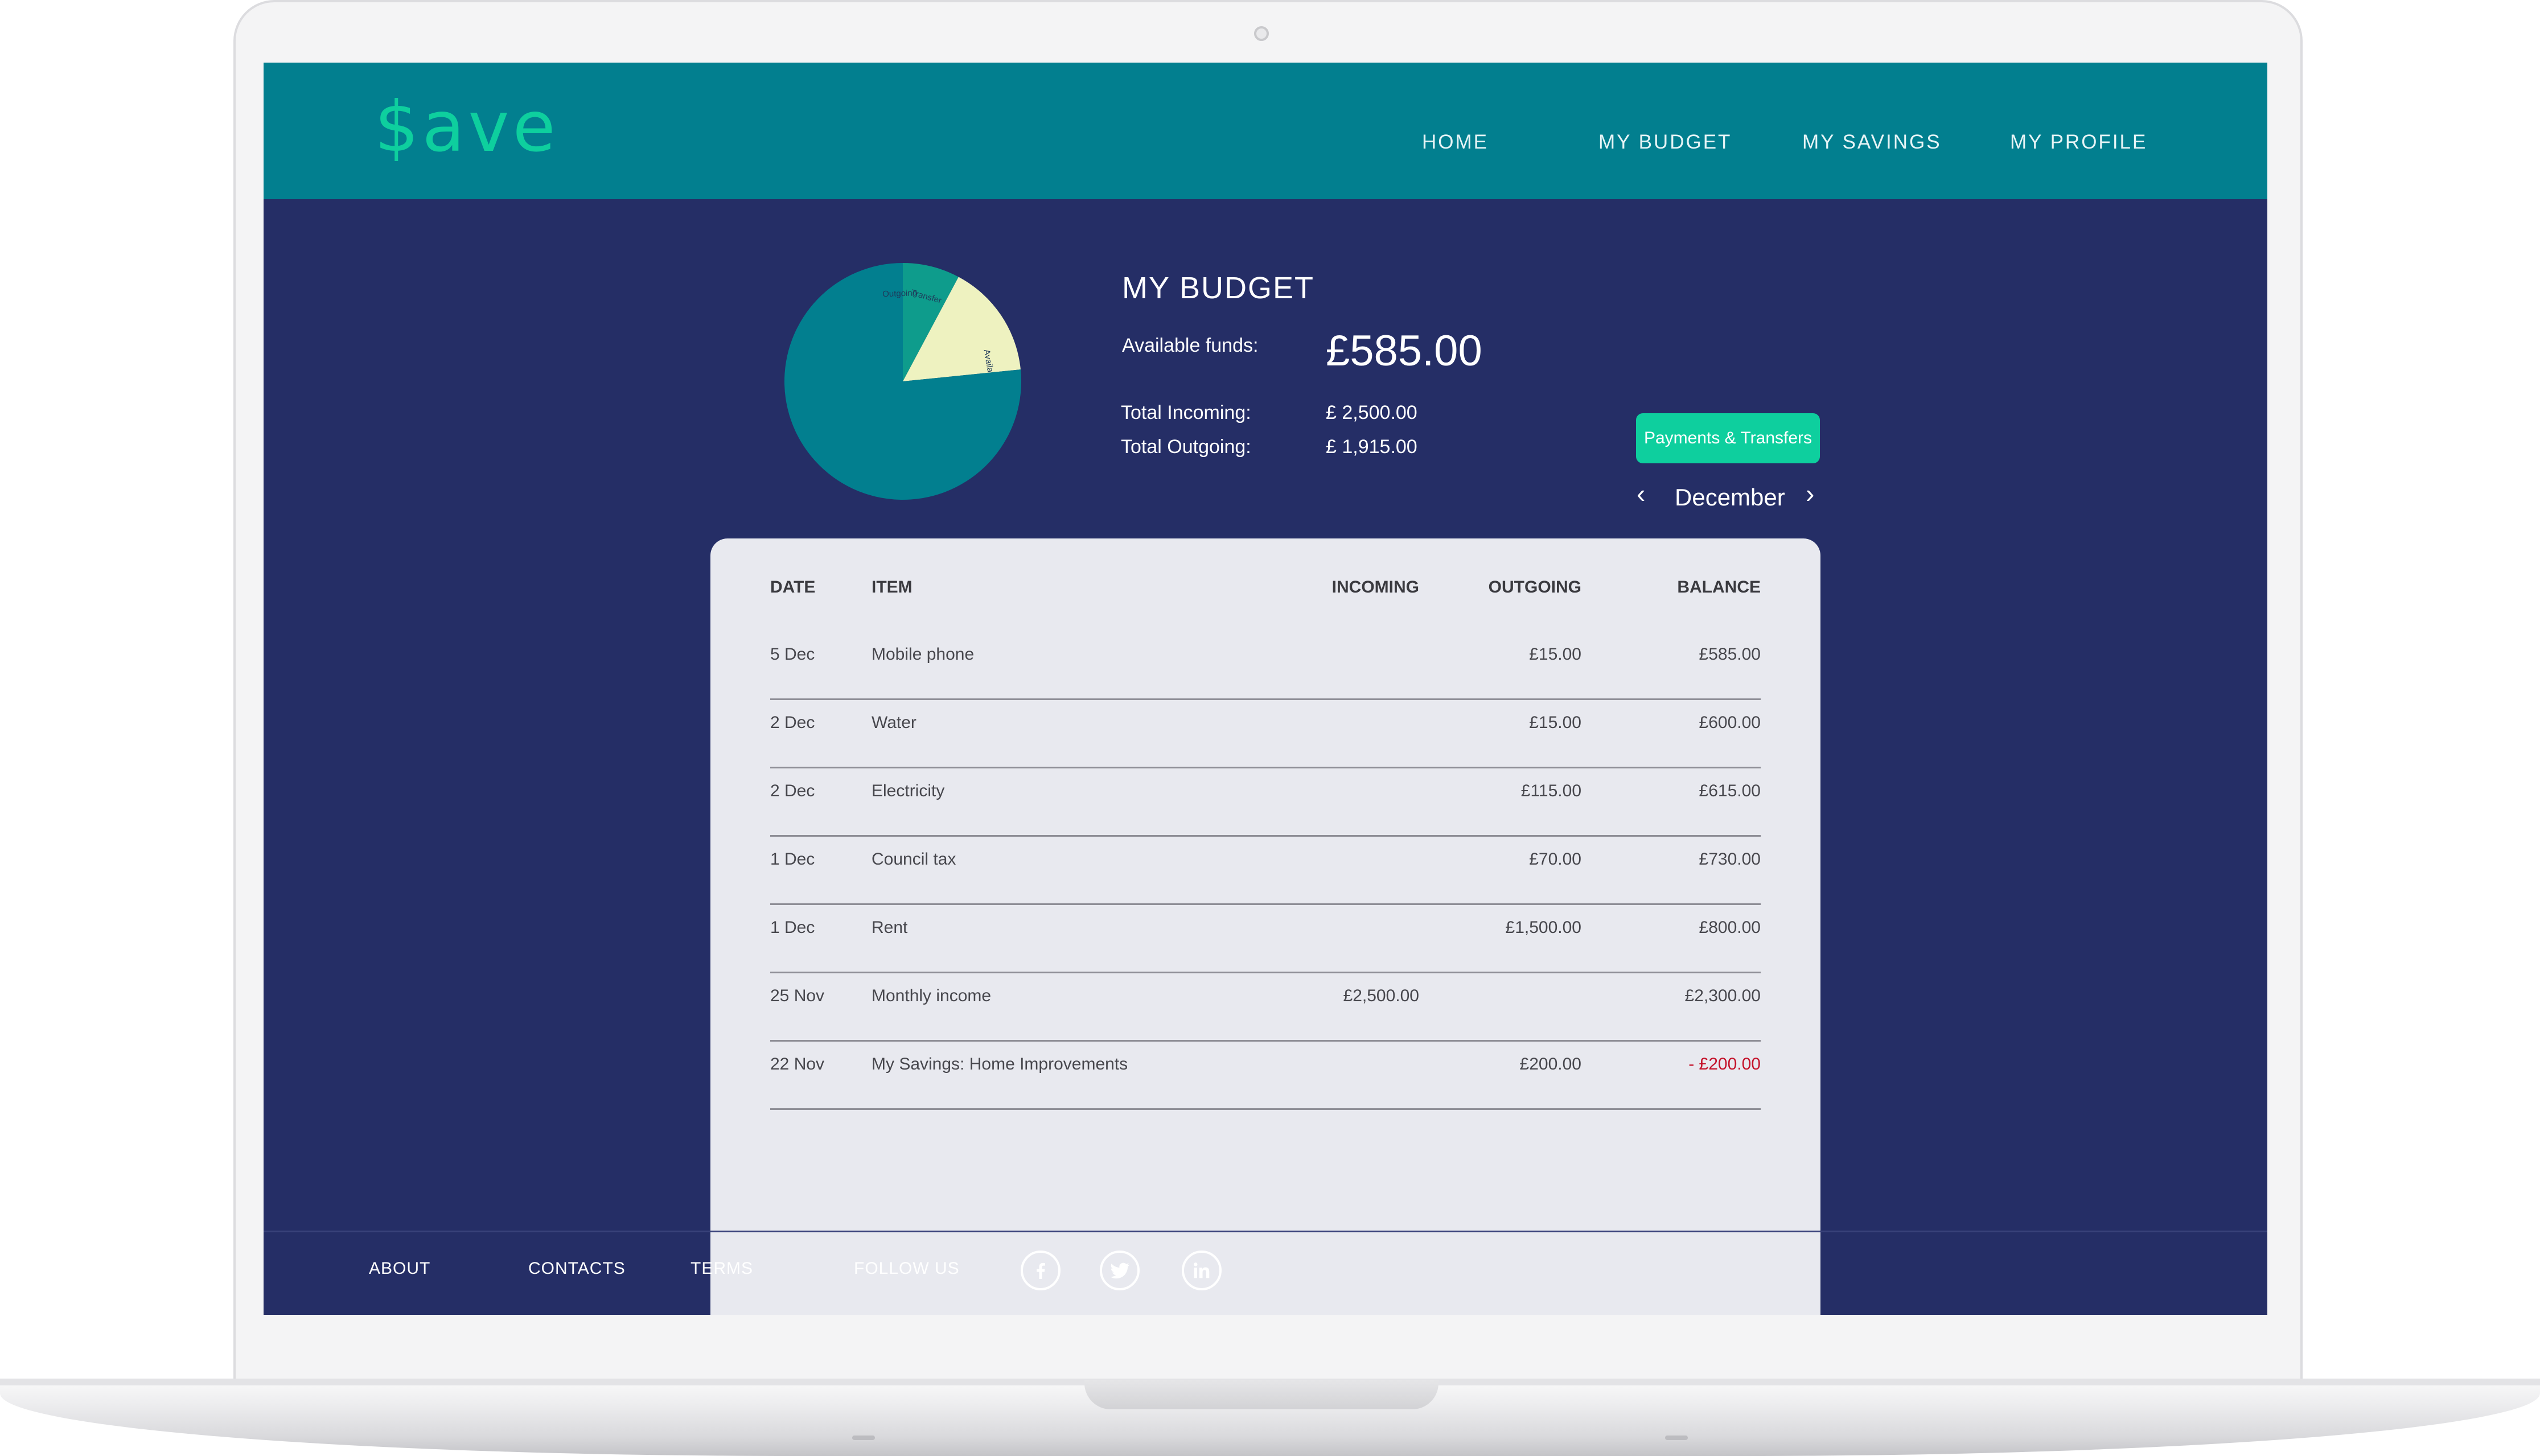  I want to click on previous-month-chevron-icon: ‹, so click(1641, 493).